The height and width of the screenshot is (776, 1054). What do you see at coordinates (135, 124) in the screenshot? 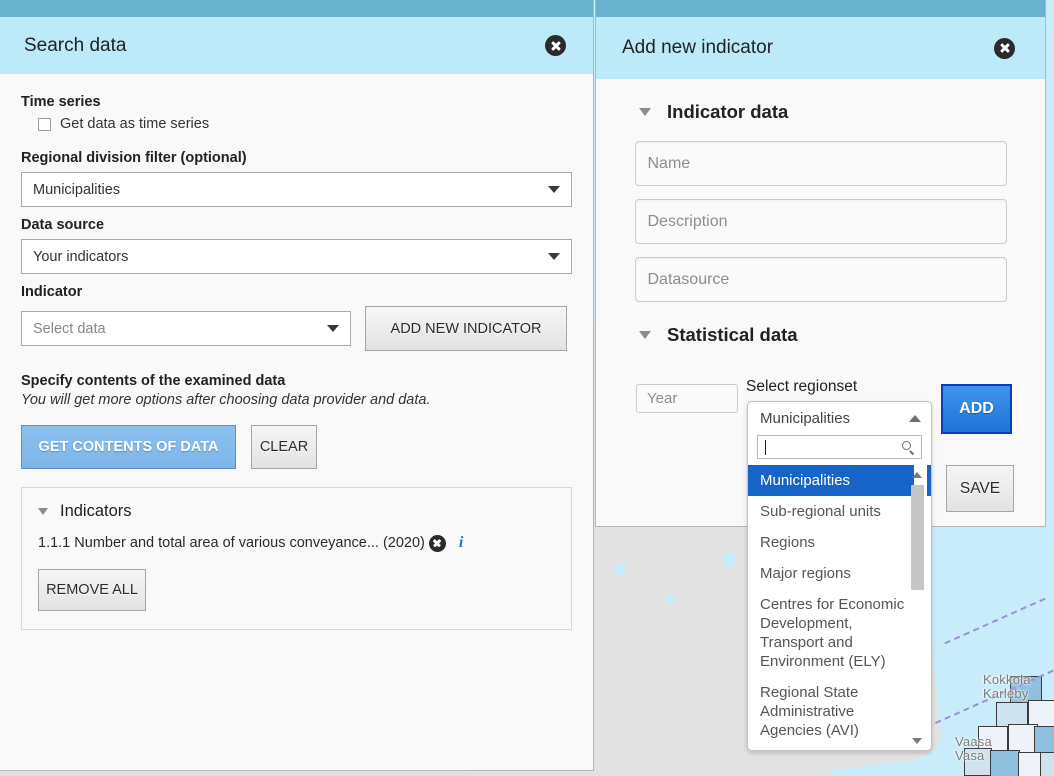
I see `time-series-checkbox-label: Get data as time series` at bounding box center [135, 124].